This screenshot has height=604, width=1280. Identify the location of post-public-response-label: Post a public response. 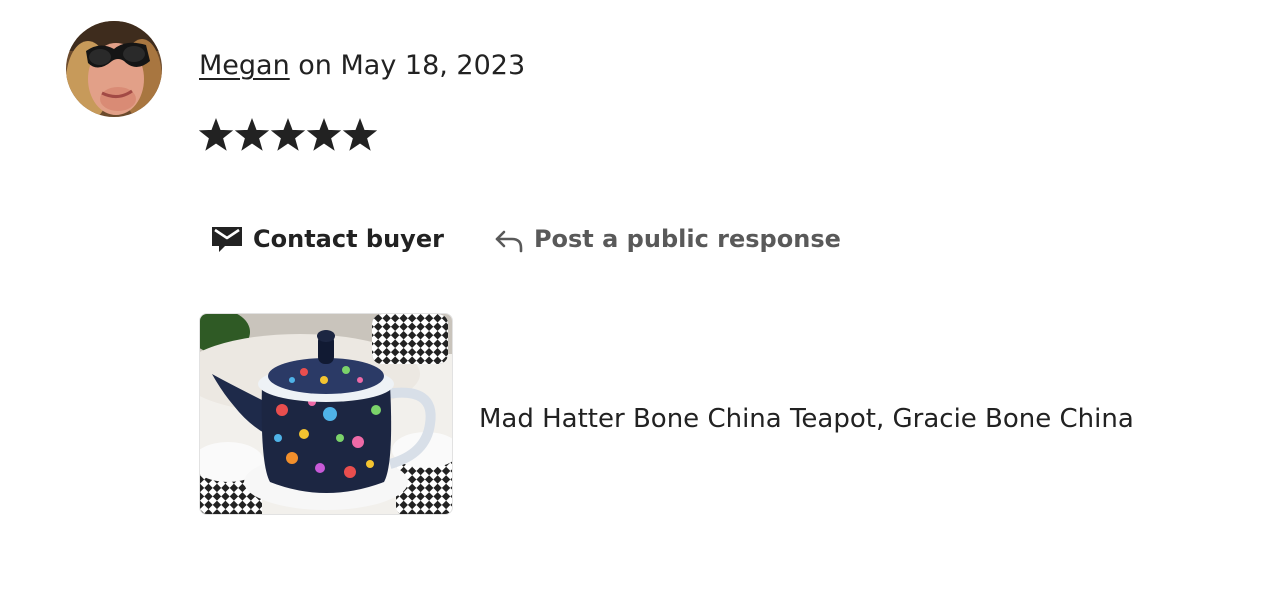
(687, 239).